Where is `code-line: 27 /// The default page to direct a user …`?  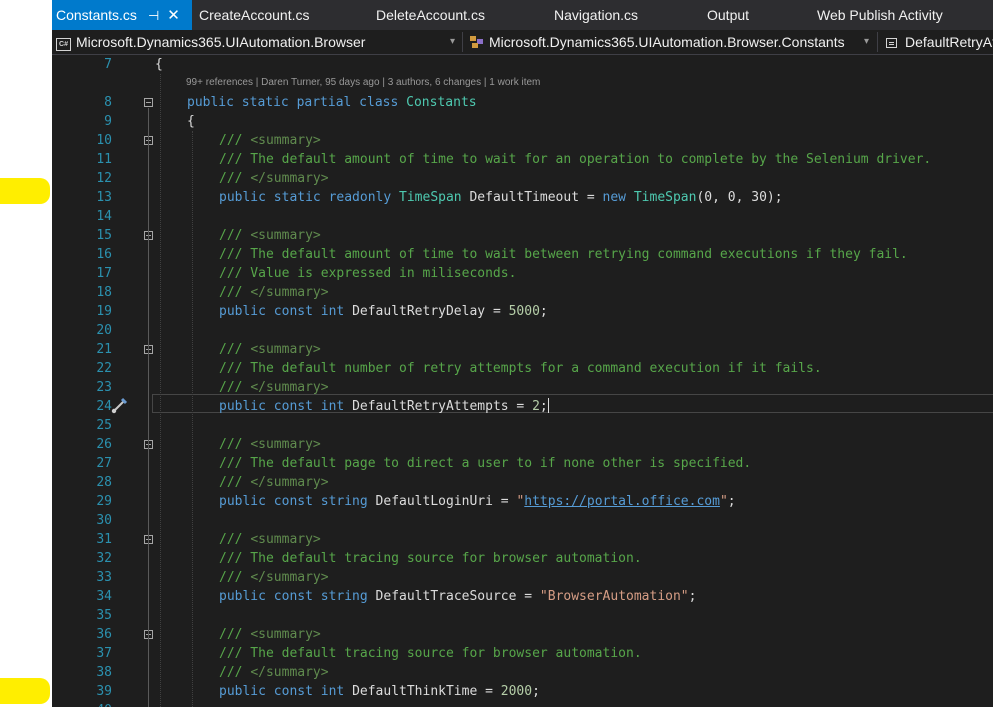 code-line: 27 /// The default page to direct a user … is located at coordinates (522, 463).